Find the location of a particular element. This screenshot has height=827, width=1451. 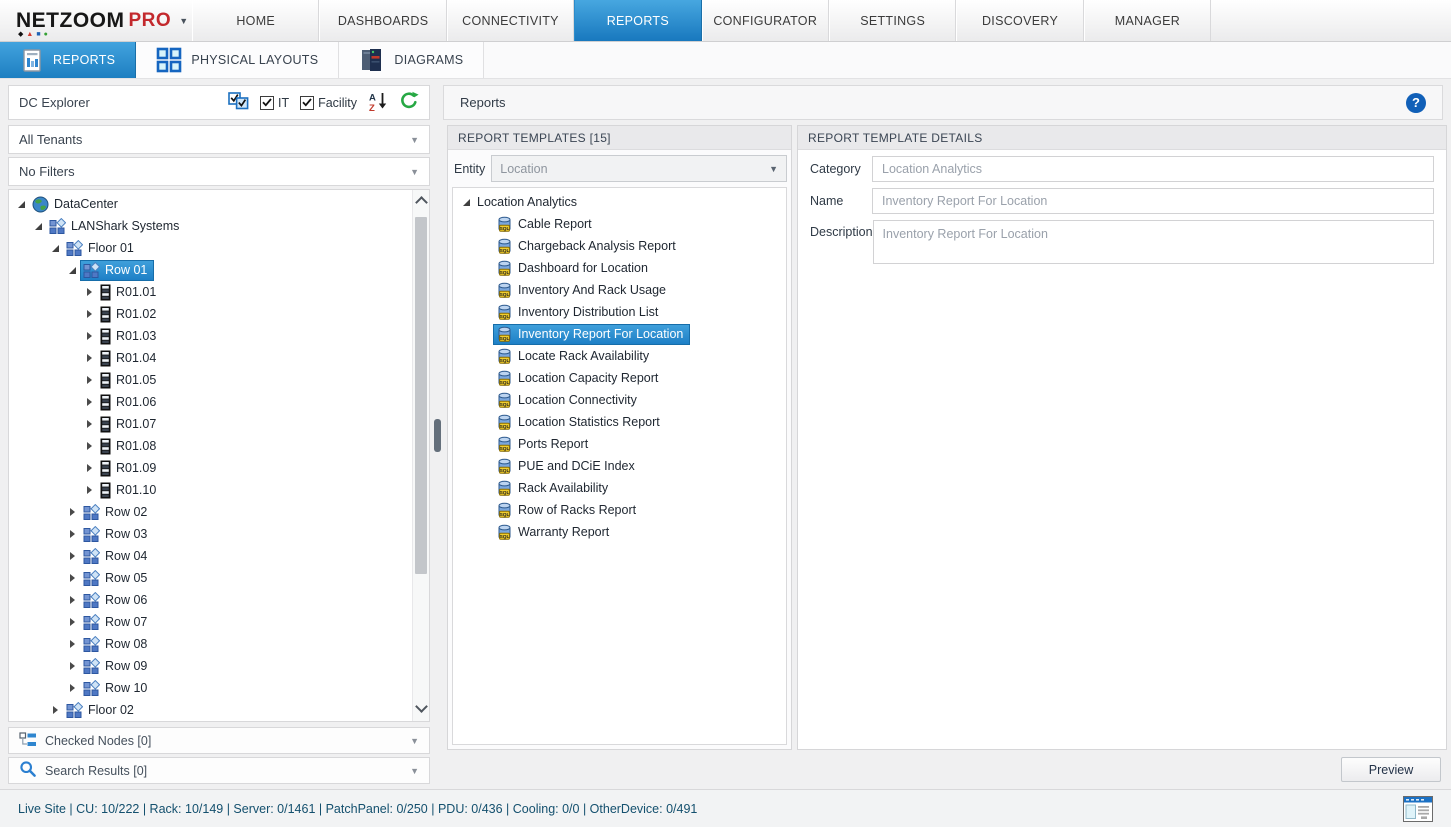

filters-dropdown: No Filters ▼ is located at coordinates (219, 171).